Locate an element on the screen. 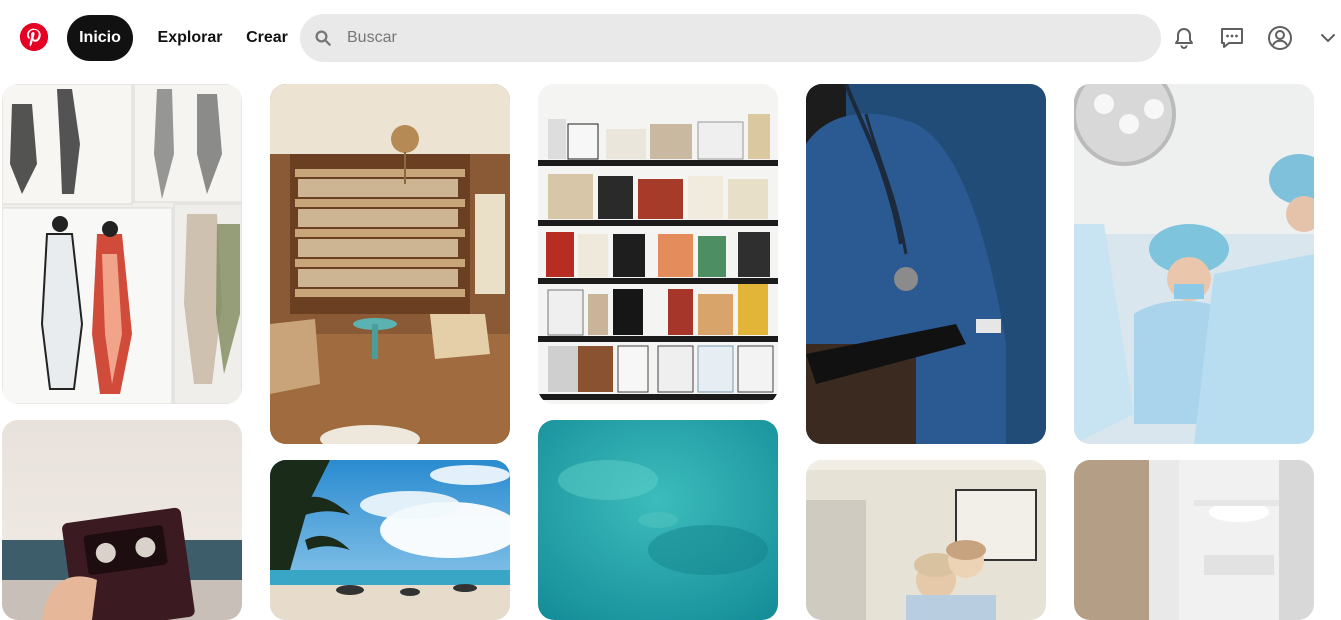 This screenshot has height=620, width=1341. pin-ocean-aerial is located at coordinates (658, 520).